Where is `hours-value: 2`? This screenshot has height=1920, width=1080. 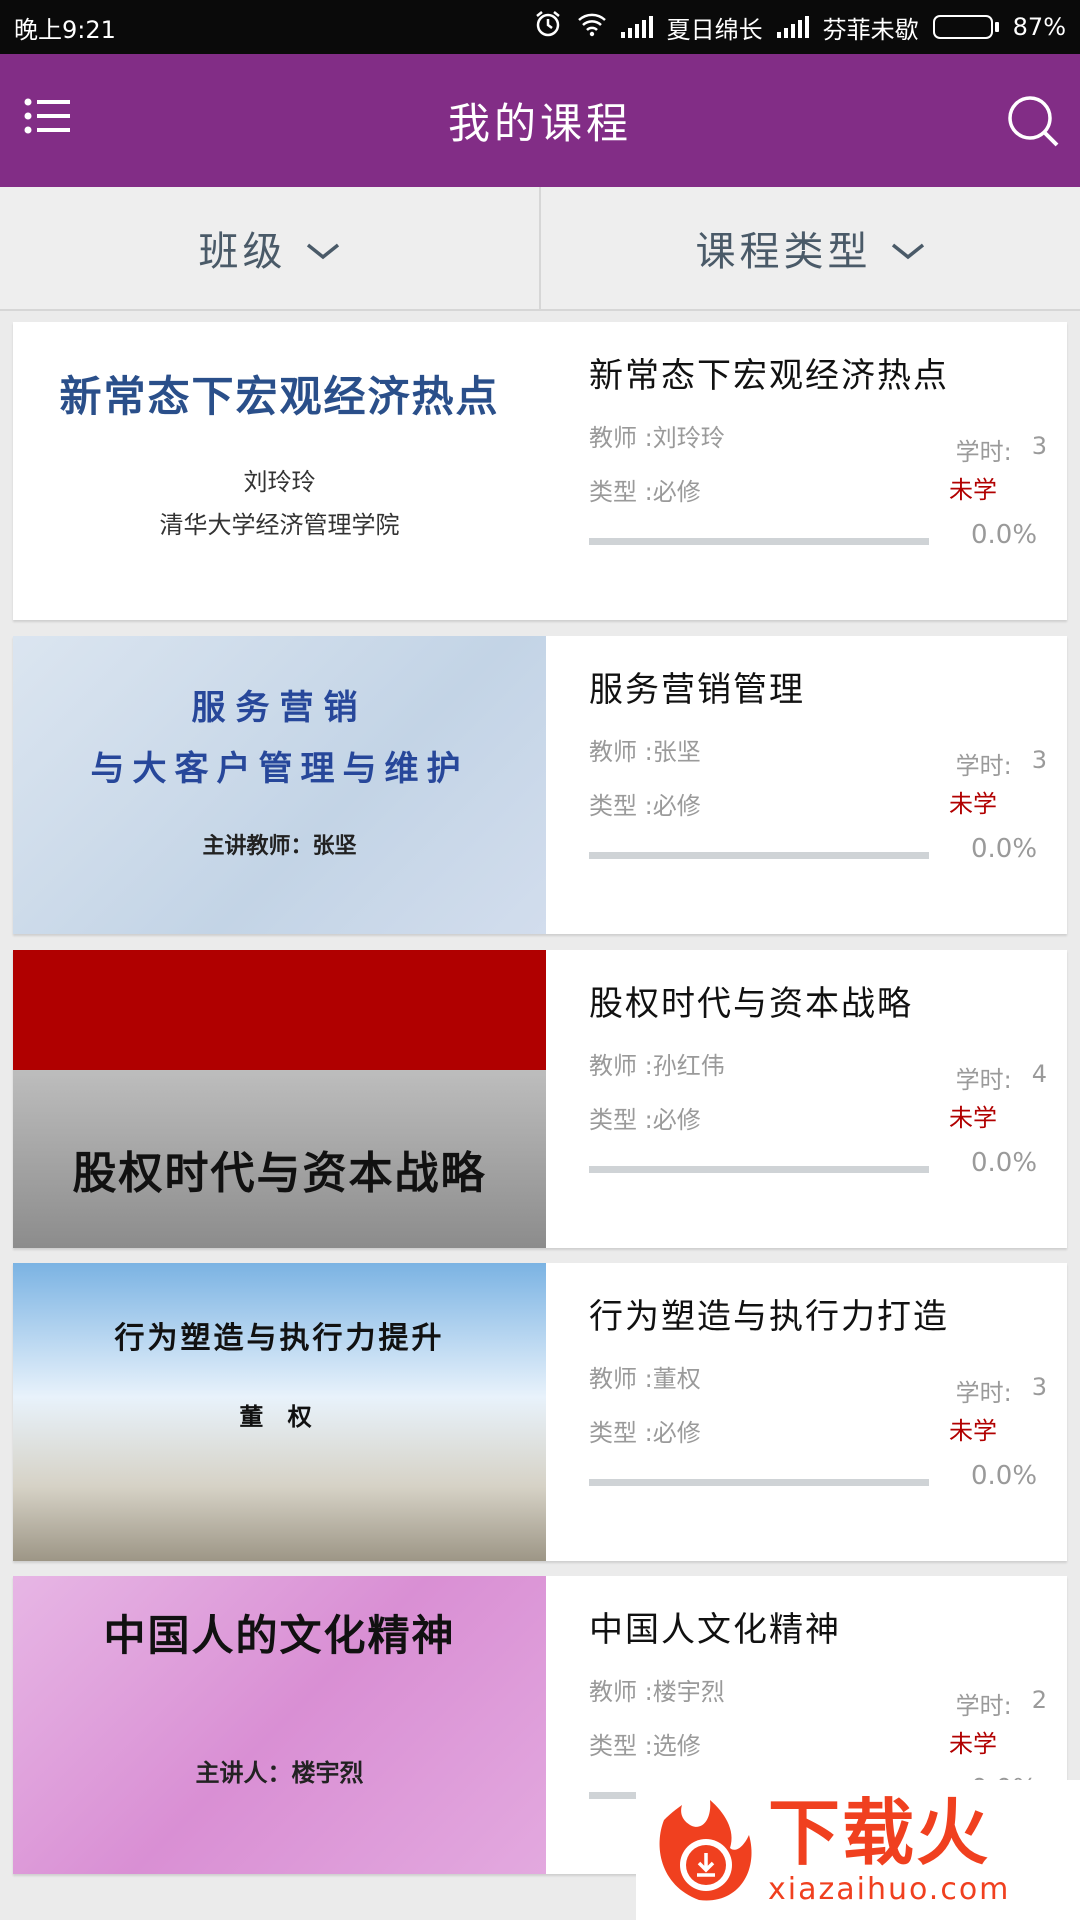
hours-value: 2 is located at coordinates (1039, 1700).